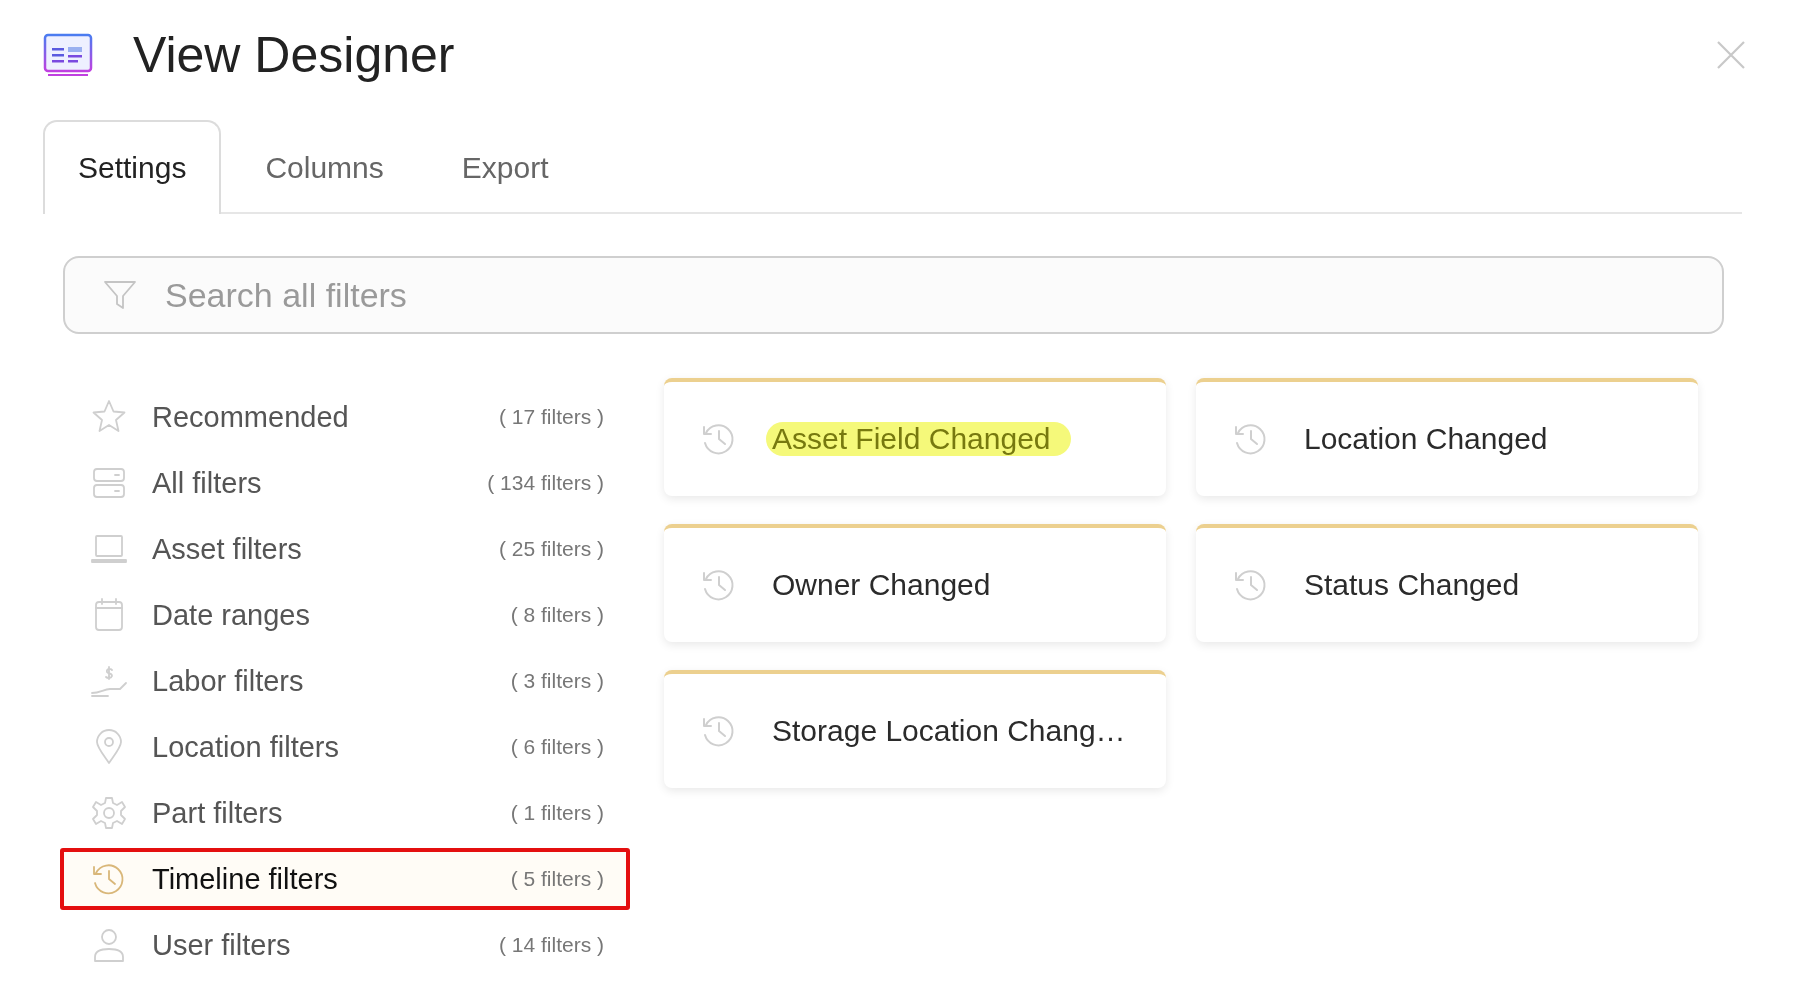 The width and height of the screenshot is (1794, 982). I want to click on filter-count: ( 14 filters ), so click(551, 945).